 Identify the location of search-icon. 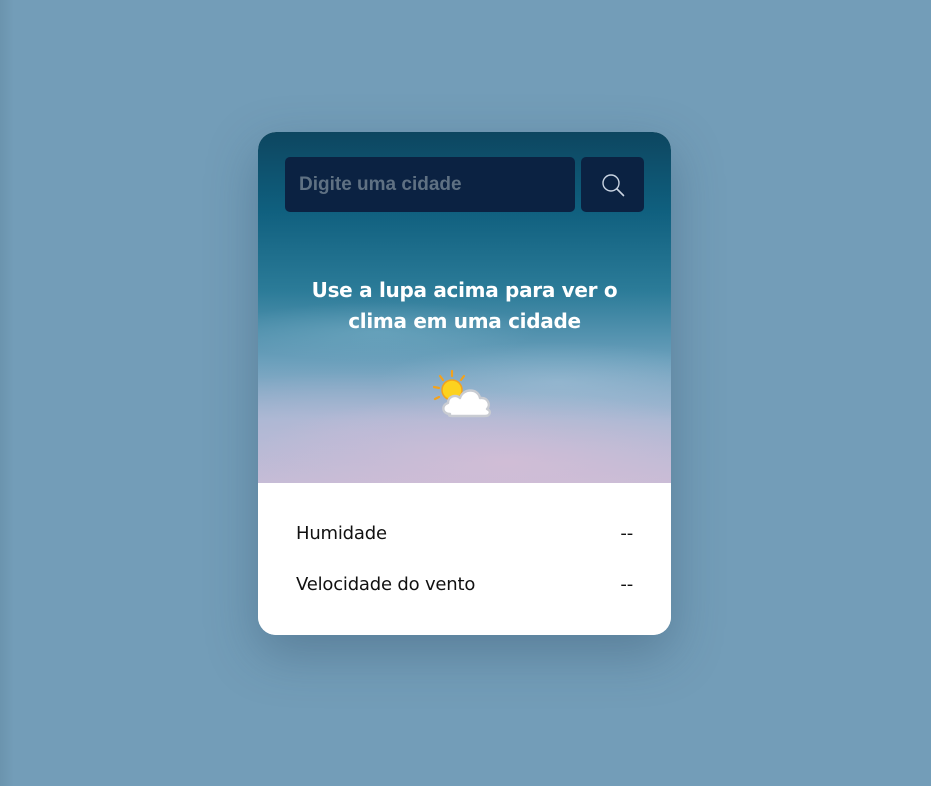
(612, 184).